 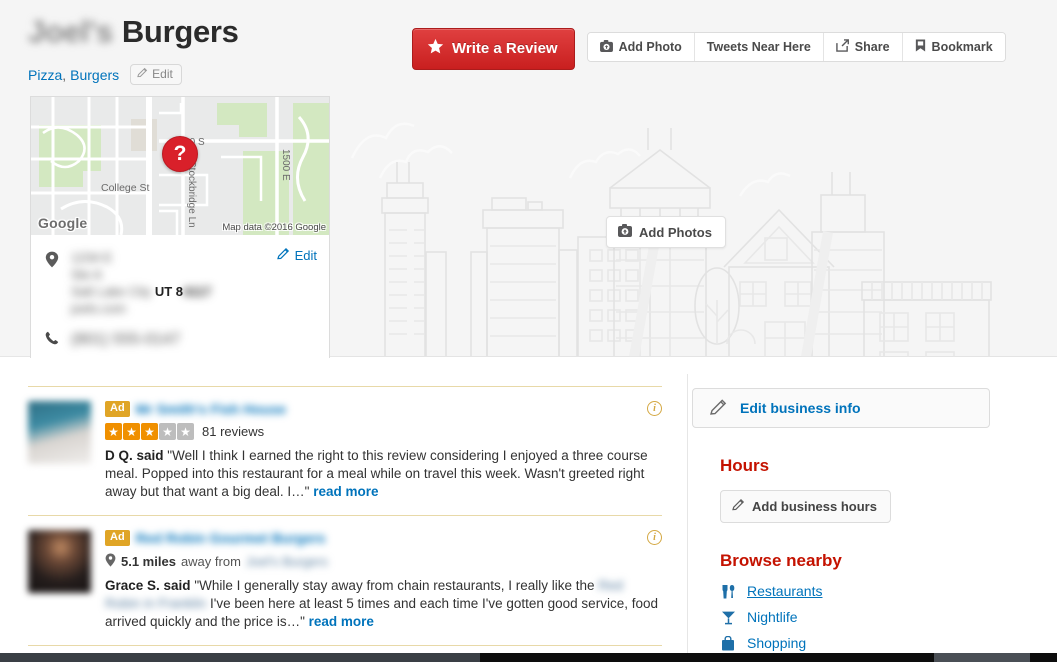 What do you see at coordinates (134, 455) in the screenshot?
I see `review-author: D Q. said` at bounding box center [134, 455].